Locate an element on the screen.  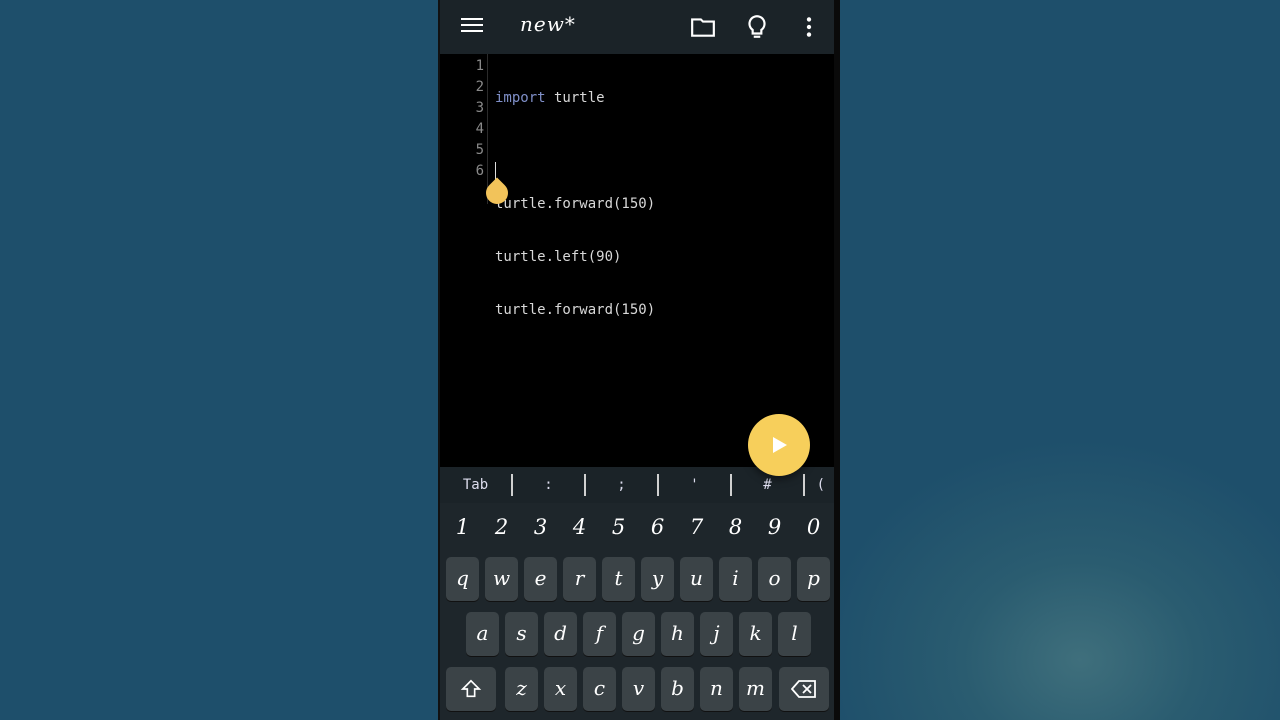
line-number: 5 is located at coordinates (479, 150).